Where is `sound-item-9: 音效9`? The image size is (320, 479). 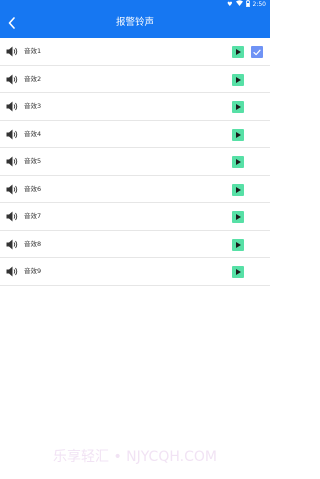 sound-item-9: 音效9 is located at coordinates (135, 272).